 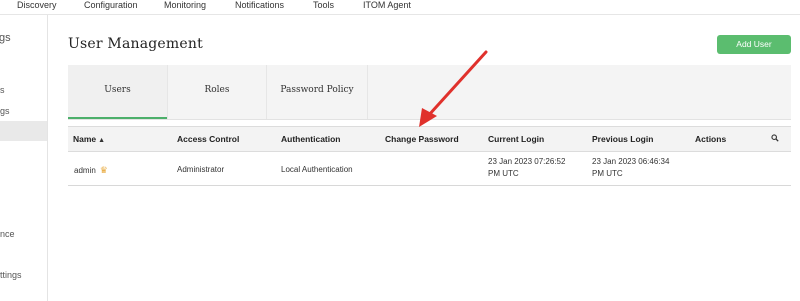 What do you see at coordinates (201, 169) in the screenshot?
I see `cell-access-control: Administrator` at bounding box center [201, 169].